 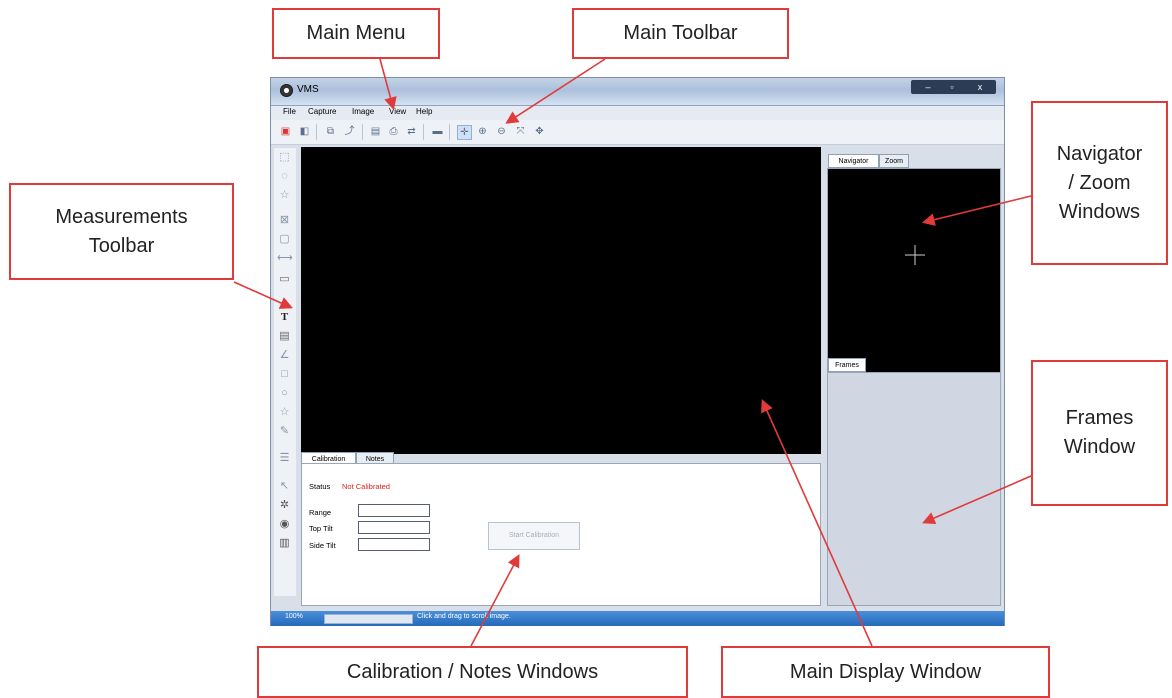 What do you see at coordinates (495, 600) in the screenshot?
I see `arrow-calibration-notes` at bounding box center [495, 600].